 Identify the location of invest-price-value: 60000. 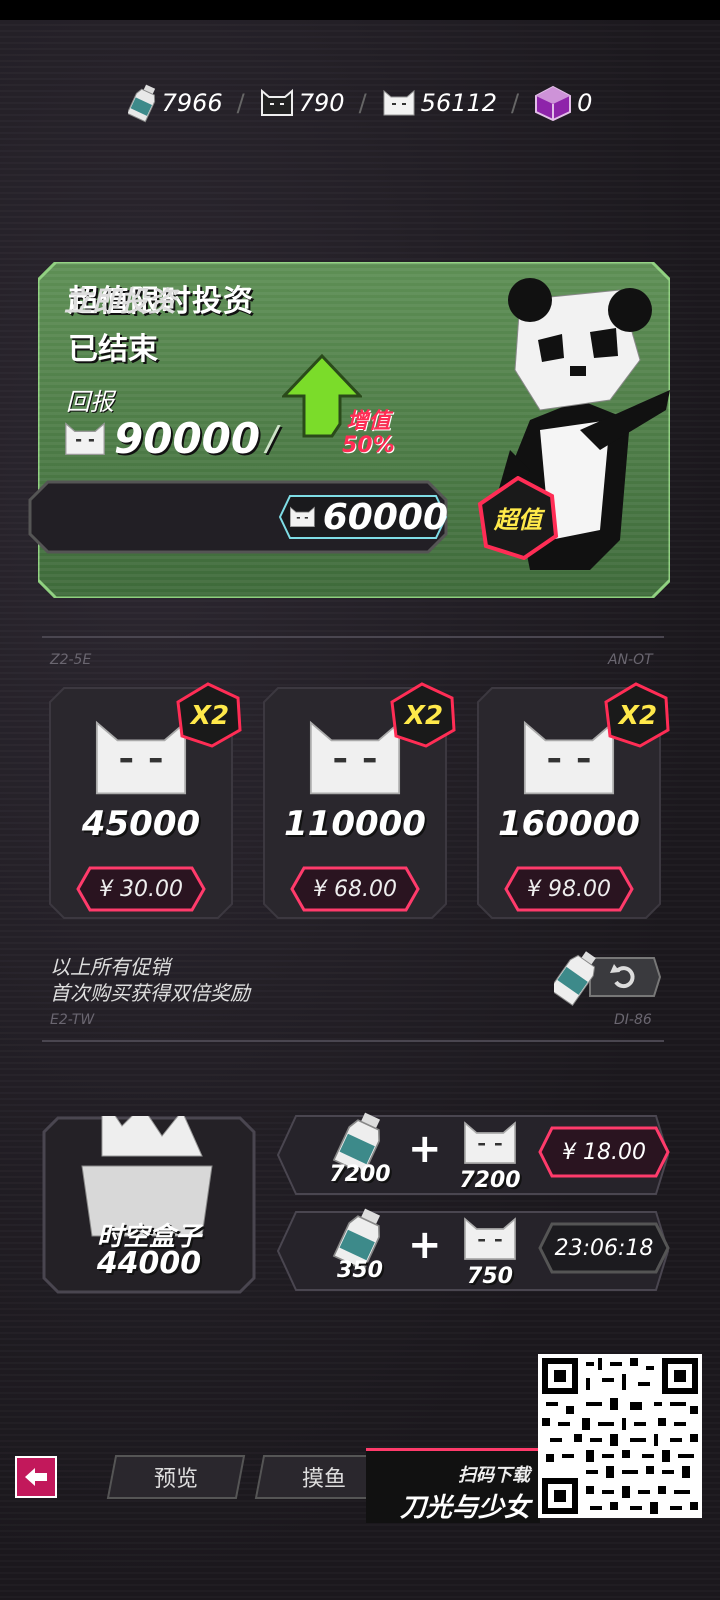
(385, 517).